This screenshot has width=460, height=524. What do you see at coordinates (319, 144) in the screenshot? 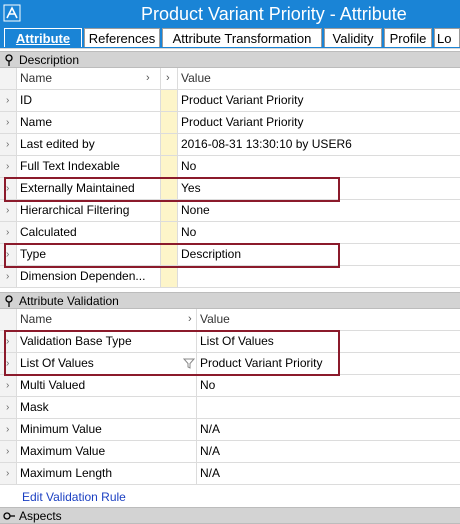
I see `property-value: 2016-08-31 13:30:10 by USER6` at bounding box center [319, 144].